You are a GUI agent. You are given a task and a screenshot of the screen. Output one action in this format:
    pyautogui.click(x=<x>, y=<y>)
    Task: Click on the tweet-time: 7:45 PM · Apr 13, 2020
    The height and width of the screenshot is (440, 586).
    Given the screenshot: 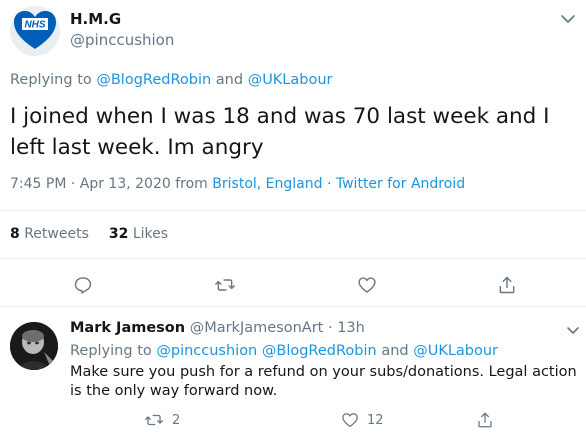 What is the action you would take?
    pyautogui.click(x=90, y=184)
    